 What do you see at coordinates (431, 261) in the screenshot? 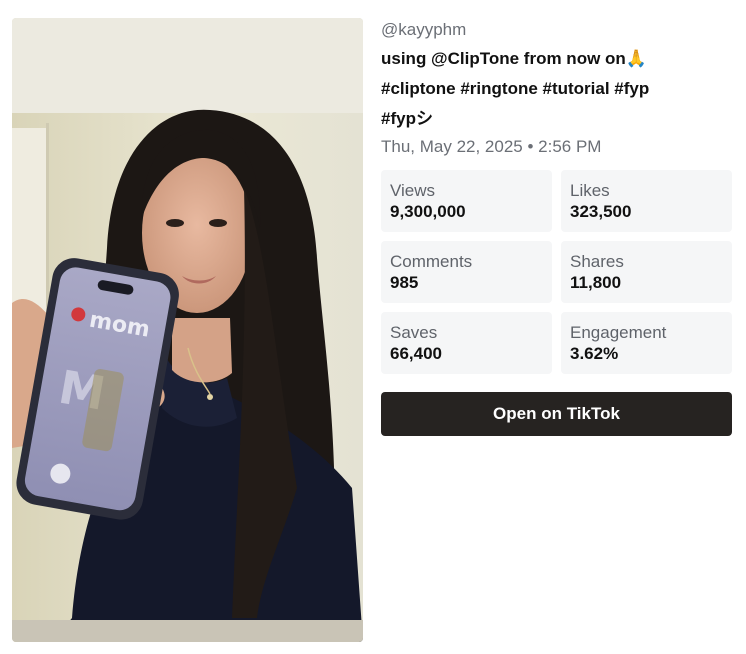
I see `stat-label: Comments` at bounding box center [431, 261].